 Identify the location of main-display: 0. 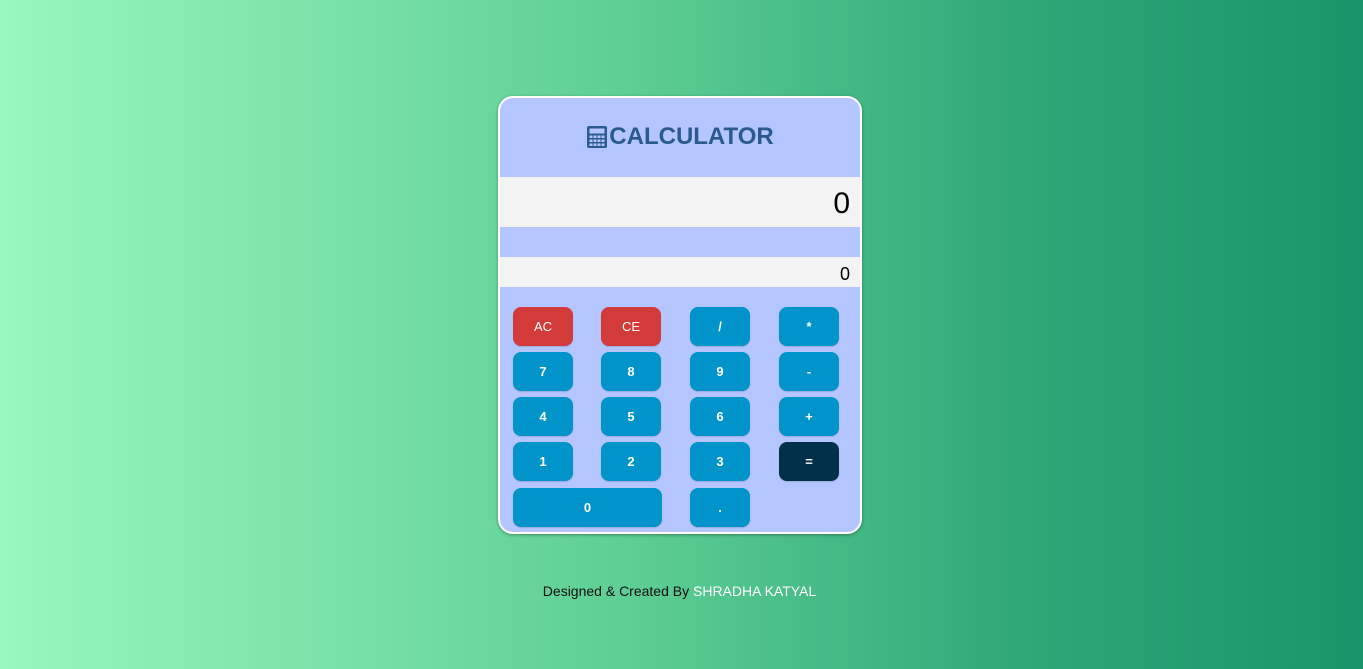
(680, 202).